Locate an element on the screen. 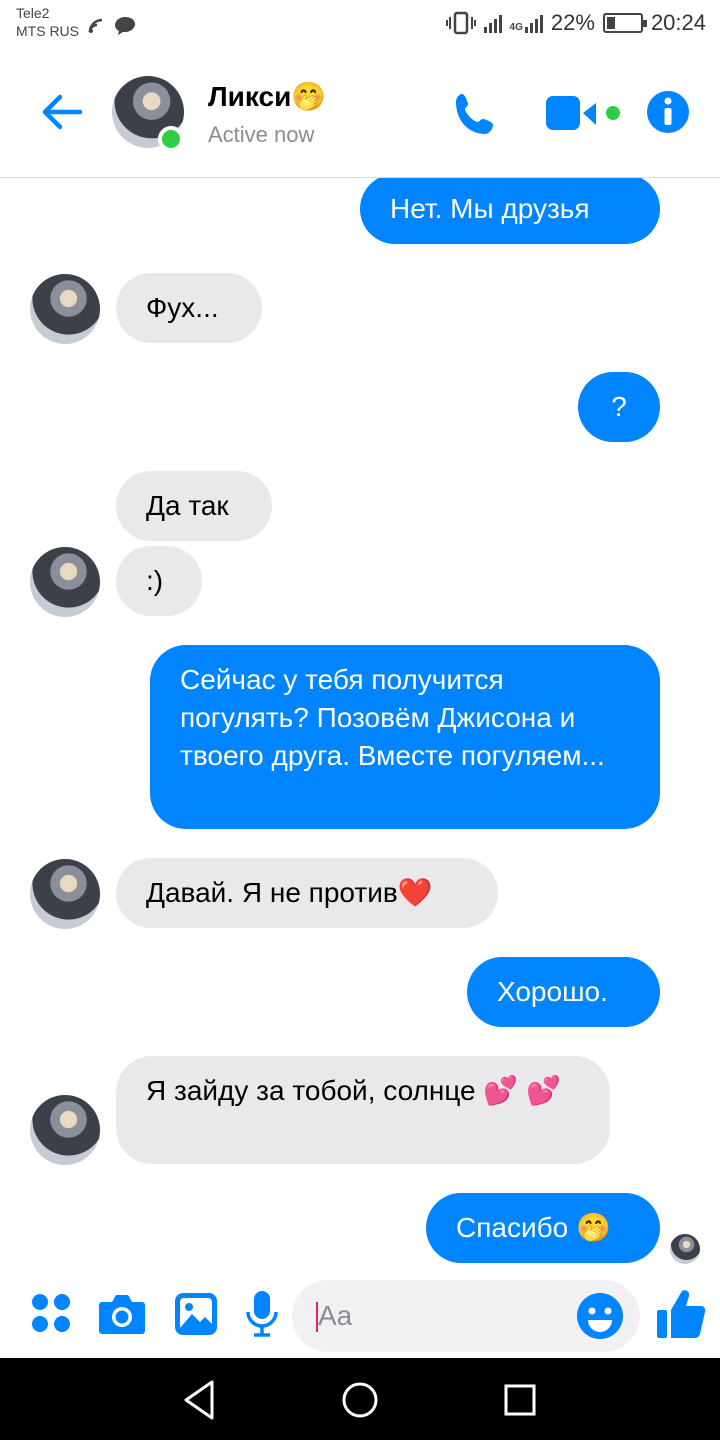 The width and height of the screenshot is (720, 1440). incoming-message: :) is located at coordinates (159, 581).